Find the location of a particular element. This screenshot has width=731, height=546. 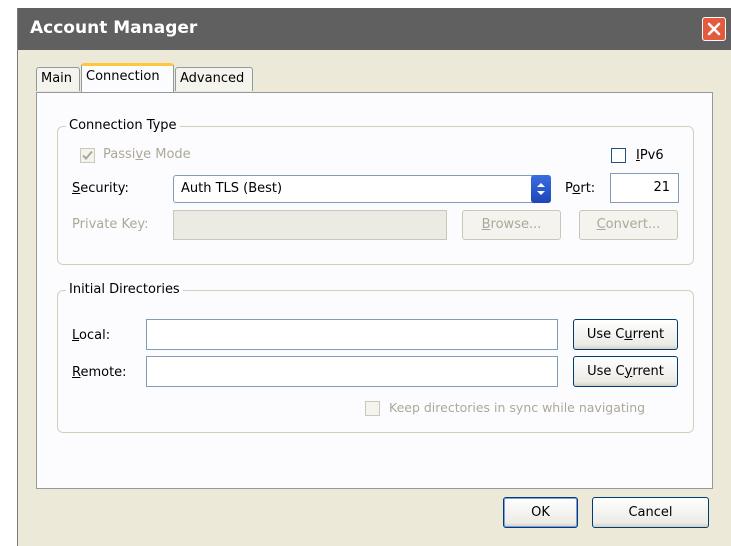

ipv6-checkbox is located at coordinates (618, 155).